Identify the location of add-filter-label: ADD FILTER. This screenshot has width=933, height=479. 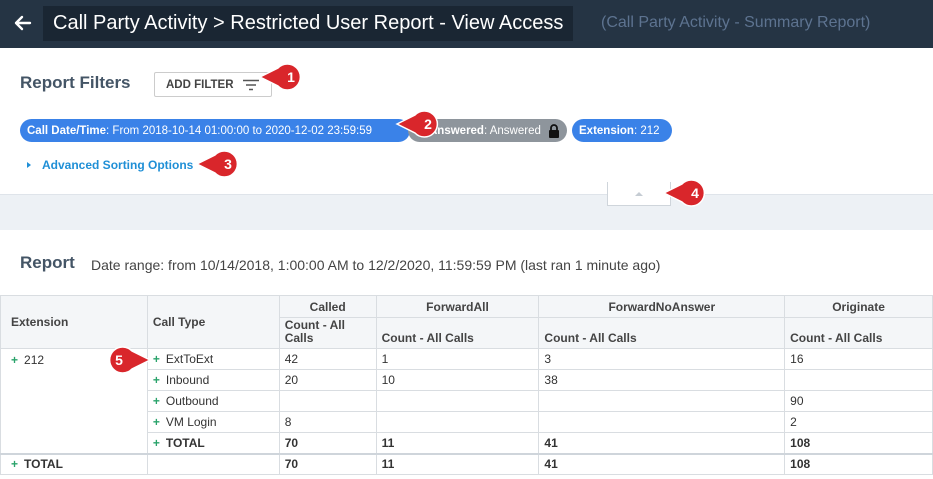
(200, 84).